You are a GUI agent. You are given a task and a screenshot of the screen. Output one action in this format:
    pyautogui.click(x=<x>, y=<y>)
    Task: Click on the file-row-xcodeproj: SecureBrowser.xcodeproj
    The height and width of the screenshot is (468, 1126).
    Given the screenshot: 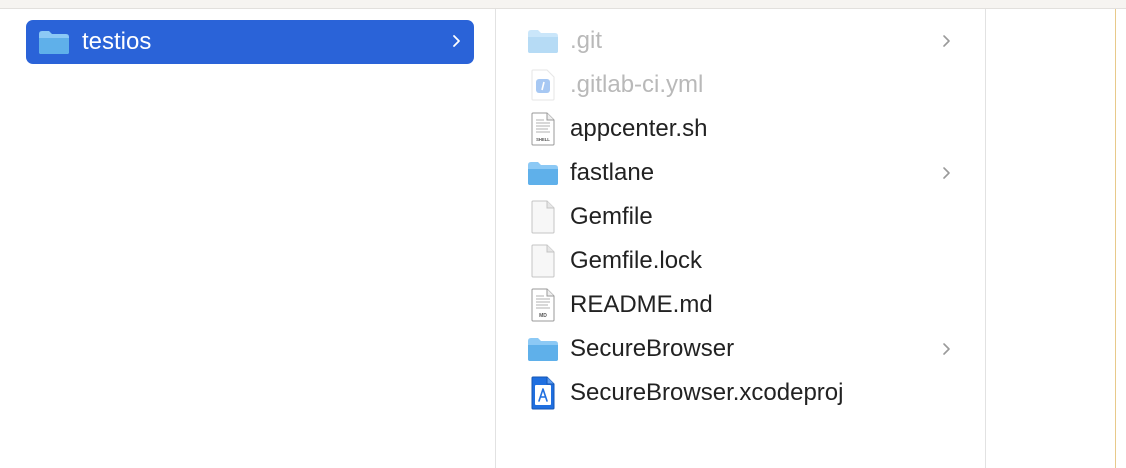 What is the action you would take?
    pyautogui.click(x=746, y=393)
    